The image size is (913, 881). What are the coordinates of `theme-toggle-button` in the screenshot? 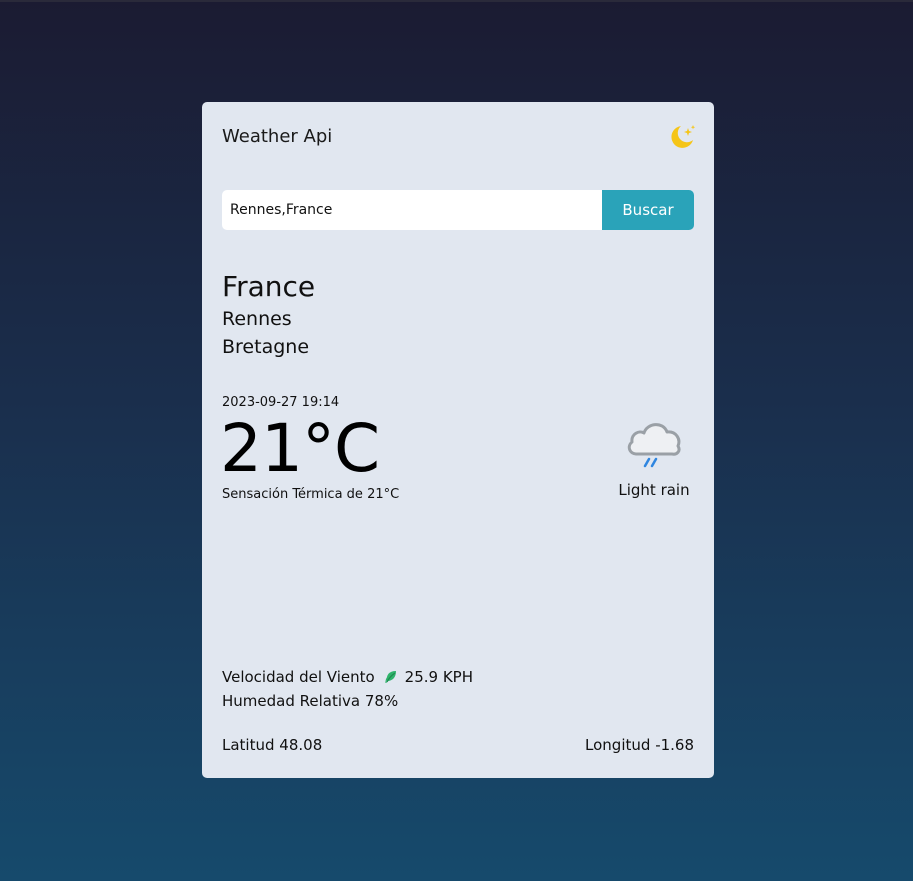 It's located at (682, 137).